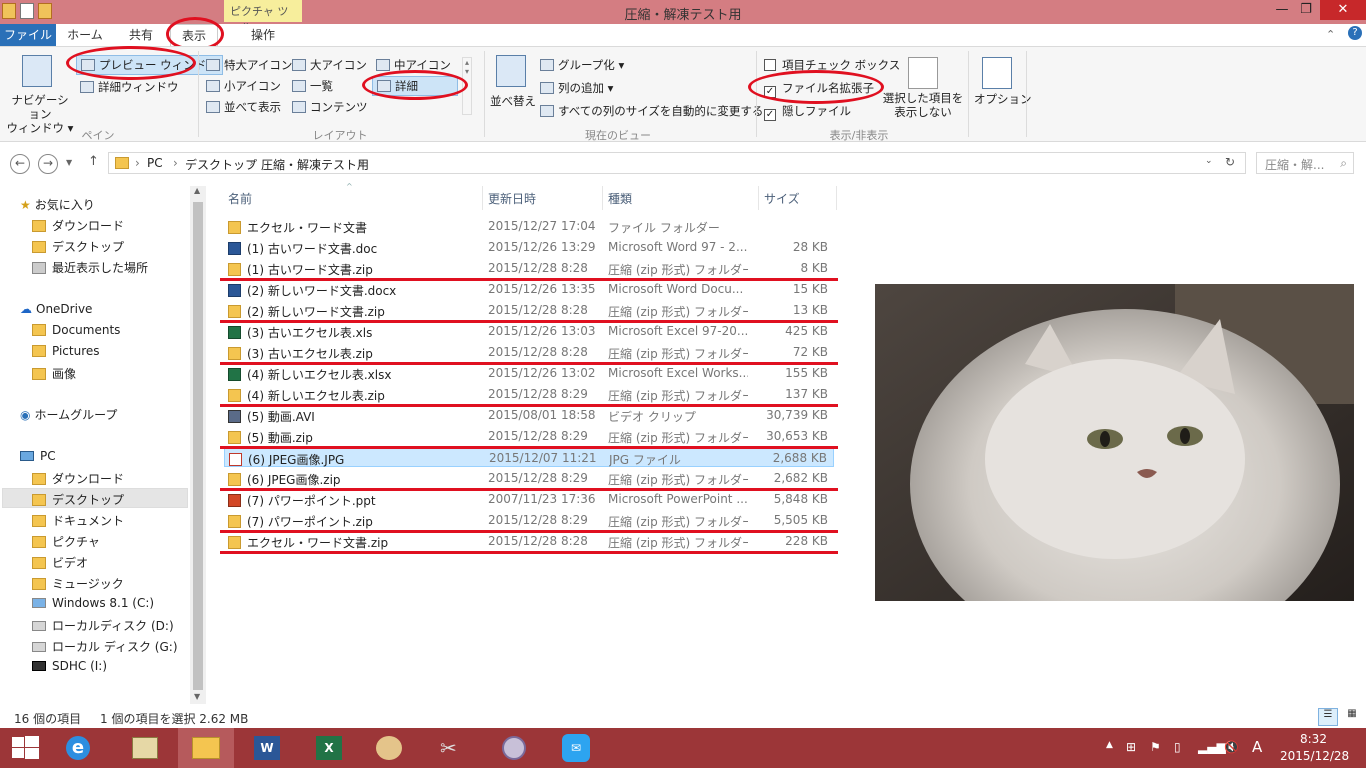 The image size is (1366, 771). What do you see at coordinates (93, 161) in the screenshot?
I see `up-button: ↑` at bounding box center [93, 161].